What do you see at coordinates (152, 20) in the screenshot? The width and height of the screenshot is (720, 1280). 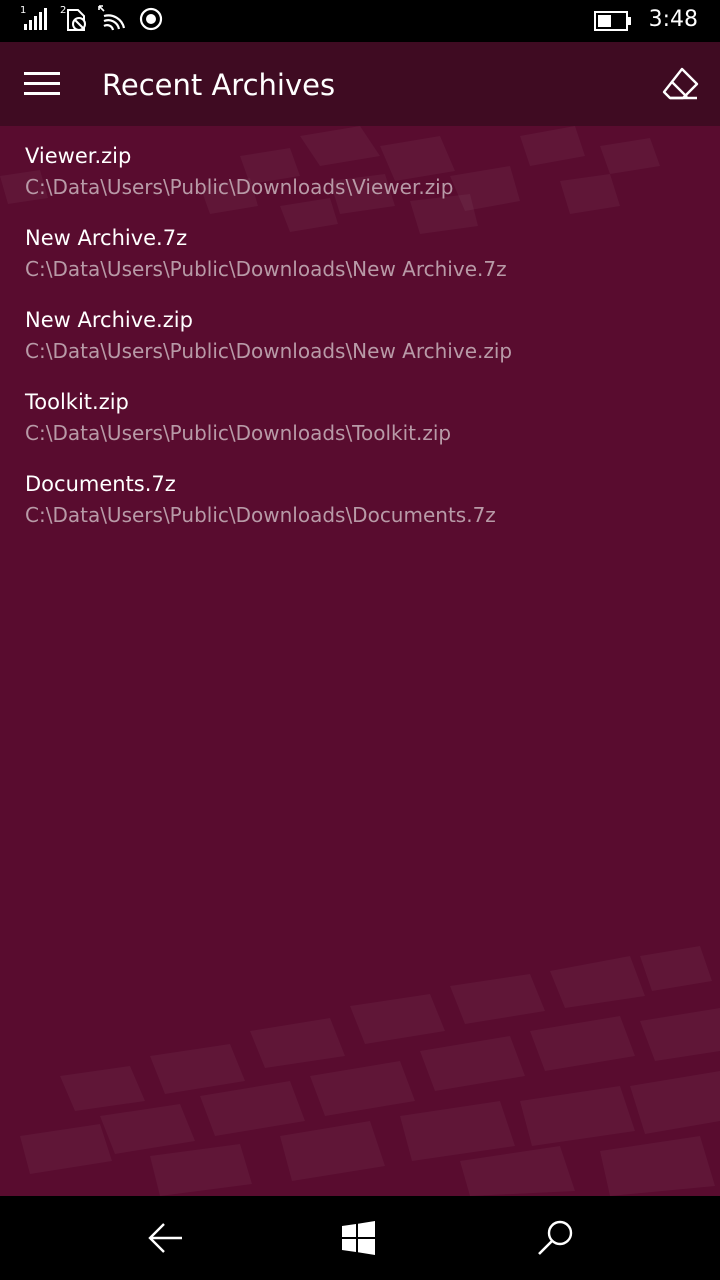 I see `location-icon` at bounding box center [152, 20].